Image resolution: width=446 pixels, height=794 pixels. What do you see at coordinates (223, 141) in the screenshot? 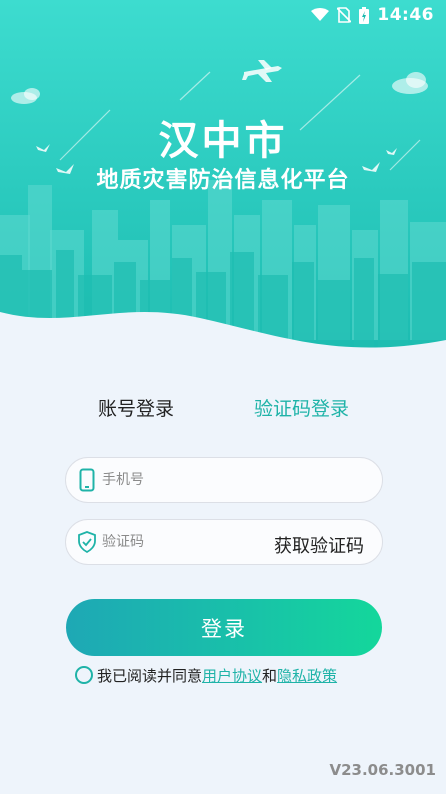
I see `app-title-city: 汉中市` at bounding box center [223, 141].